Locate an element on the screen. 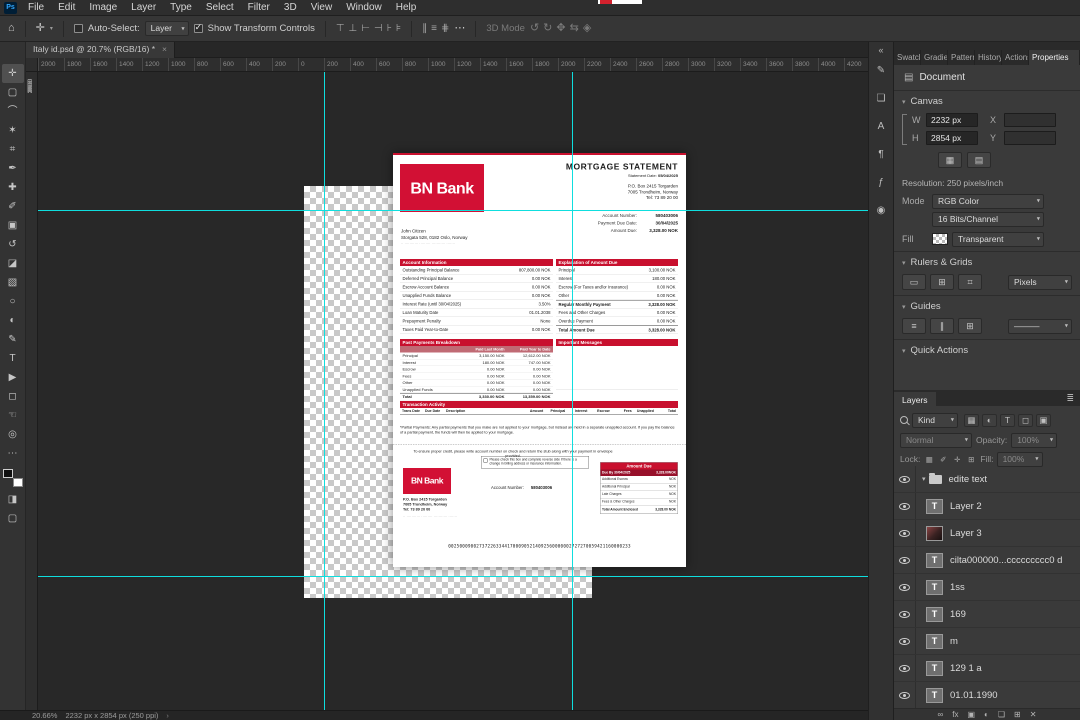  history-brush-tool: ↺ is located at coordinates (13, 244).